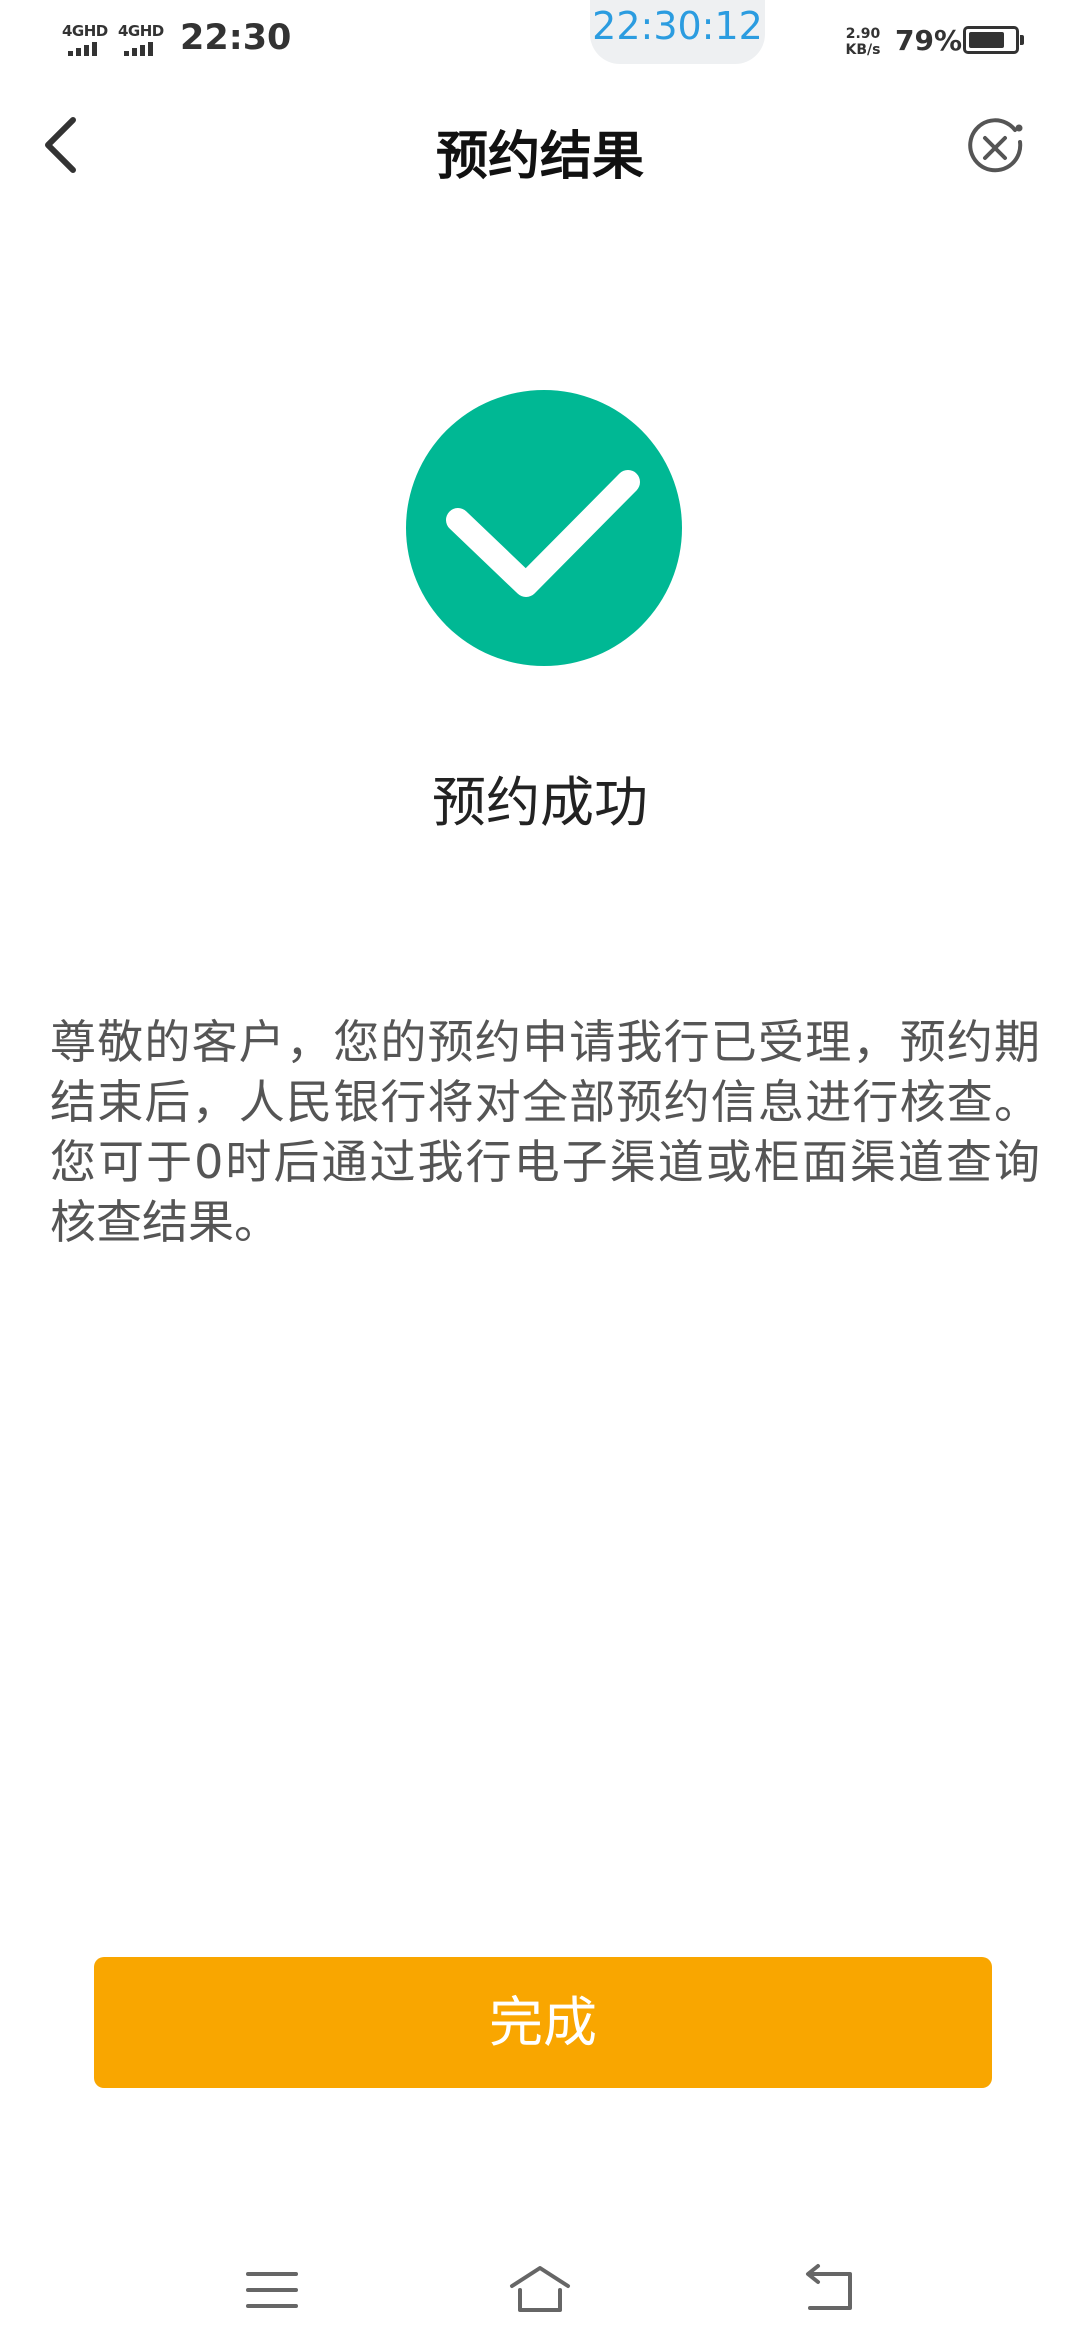  I want to click on network-speed: 2.90 KB/s, so click(863, 42).